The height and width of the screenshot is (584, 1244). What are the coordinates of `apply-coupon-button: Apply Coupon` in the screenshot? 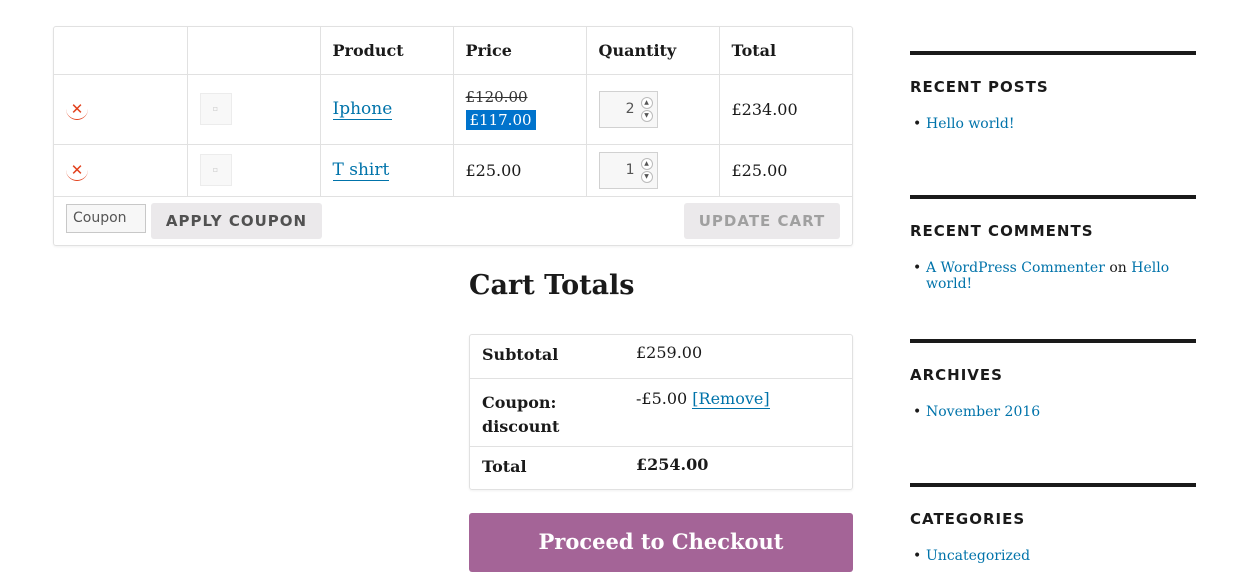 It's located at (236, 221).